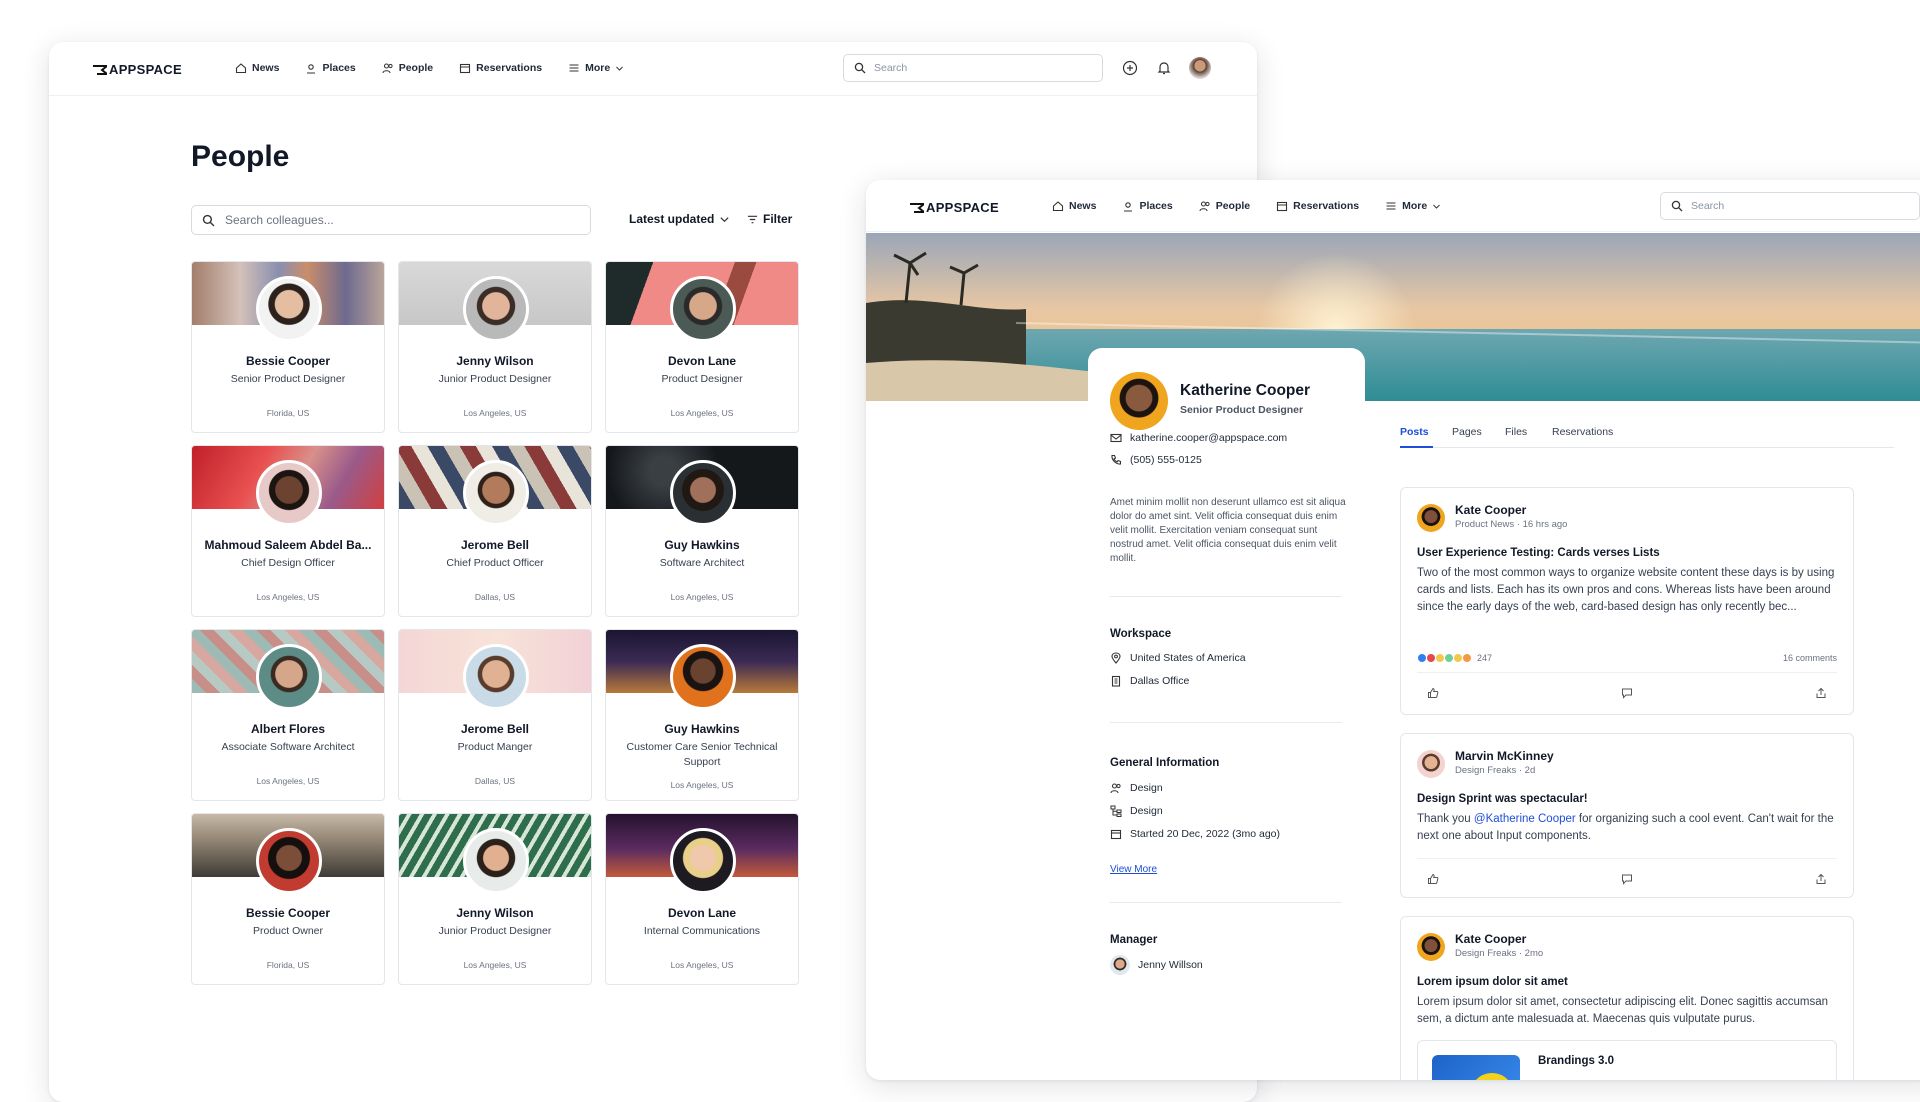  I want to click on calendar-icon, so click(465, 68).